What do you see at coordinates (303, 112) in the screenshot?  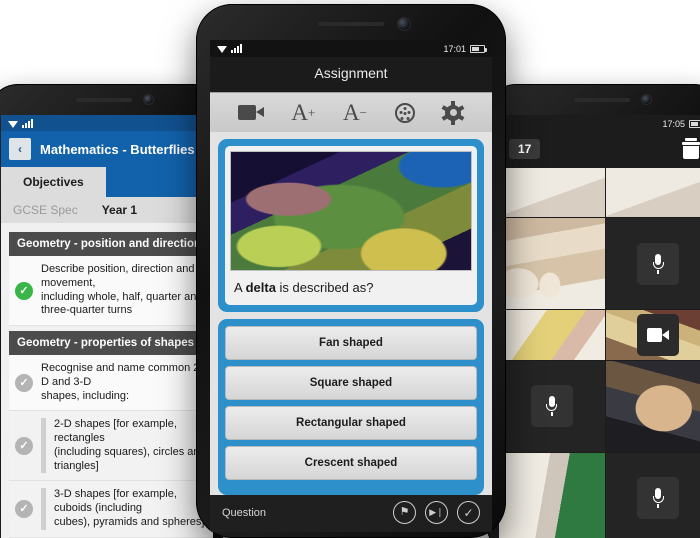 I see `font-increase-icon: A +` at bounding box center [303, 112].